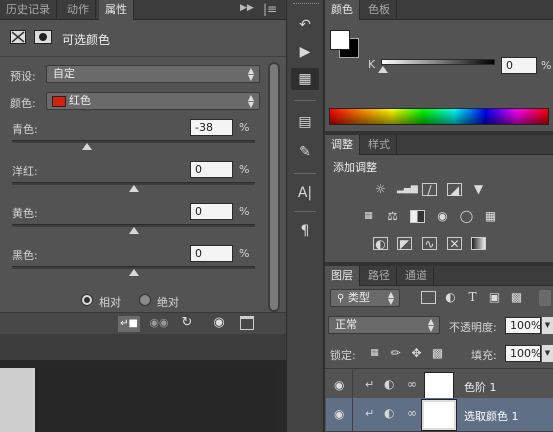 This screenshot has width=553, height=432. I want to click on lock-pixels-icon: ✏, so click(395, 353).